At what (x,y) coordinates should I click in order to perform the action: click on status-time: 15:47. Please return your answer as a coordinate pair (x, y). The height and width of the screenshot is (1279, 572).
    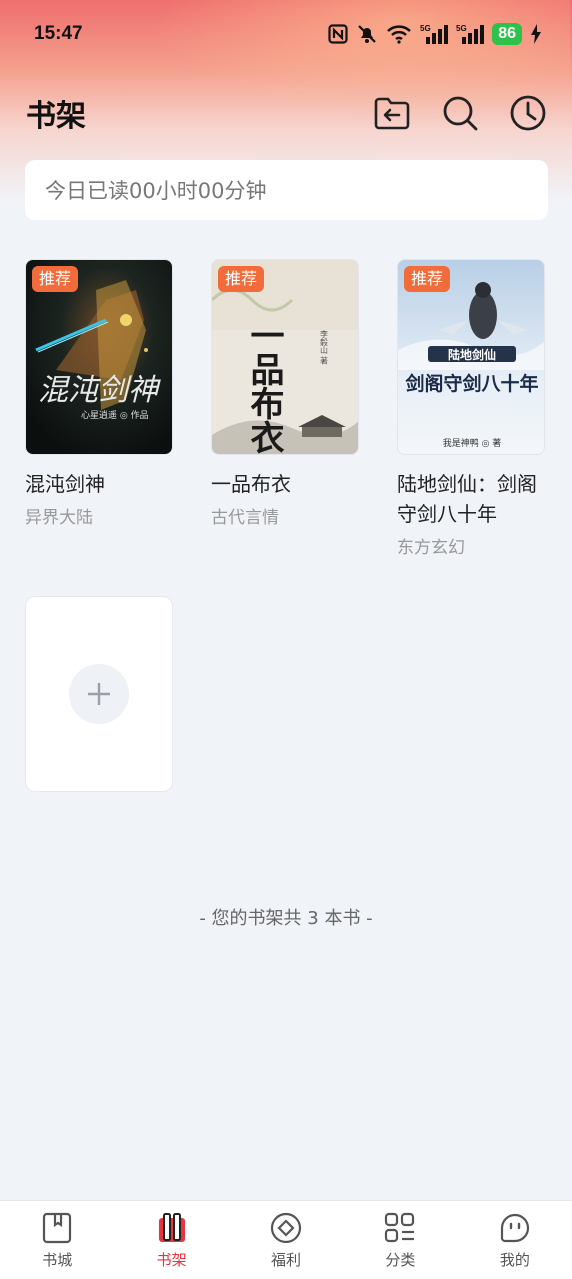
    Looking at the image, I should click on (58, 33).